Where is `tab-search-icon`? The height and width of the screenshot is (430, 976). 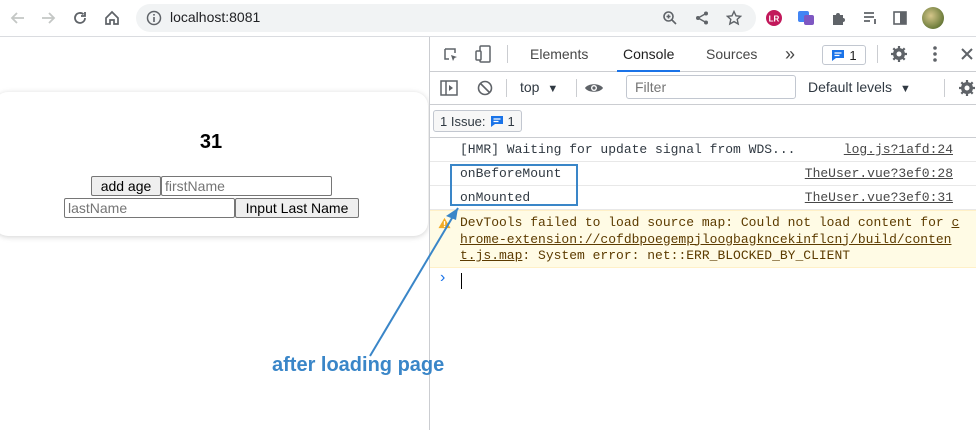 tab-search-icon is located at coordinates (870, 18).